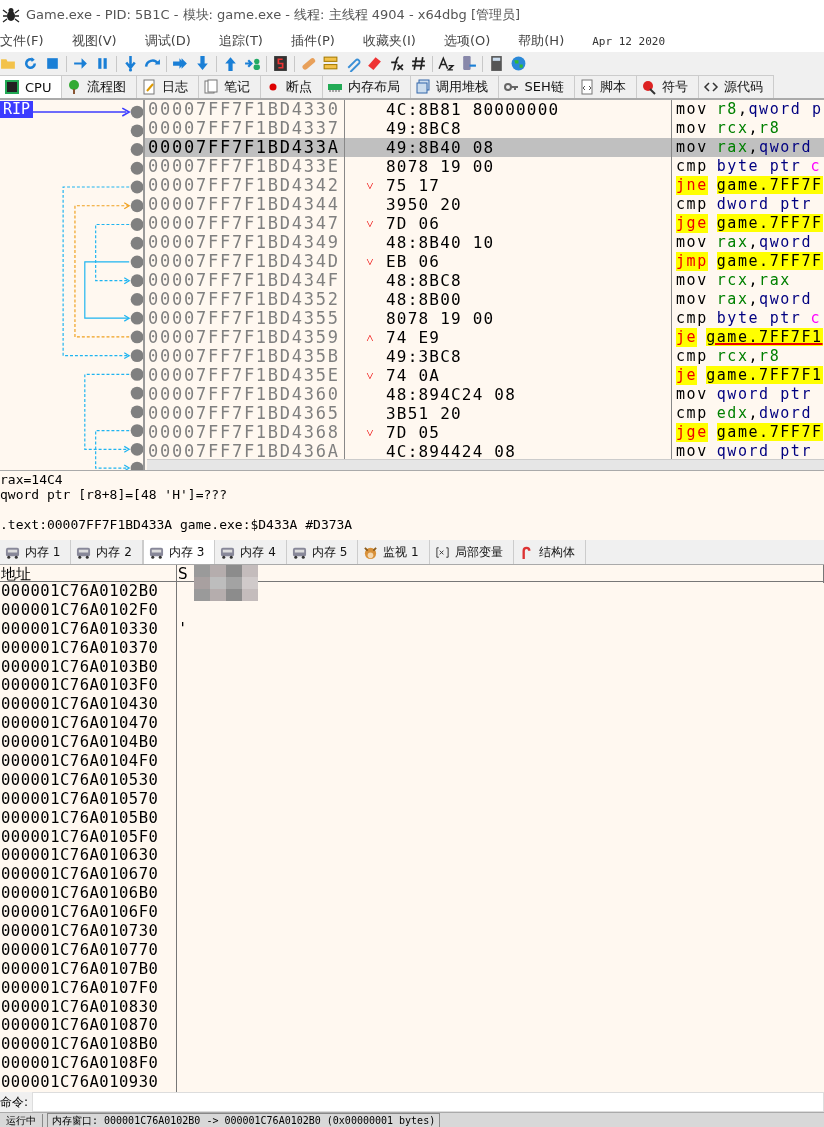 This screenshot has width=824, height=1127. Describe the element at coordinates (396, 63) in the screenshot. I see `function-icon` at that location.